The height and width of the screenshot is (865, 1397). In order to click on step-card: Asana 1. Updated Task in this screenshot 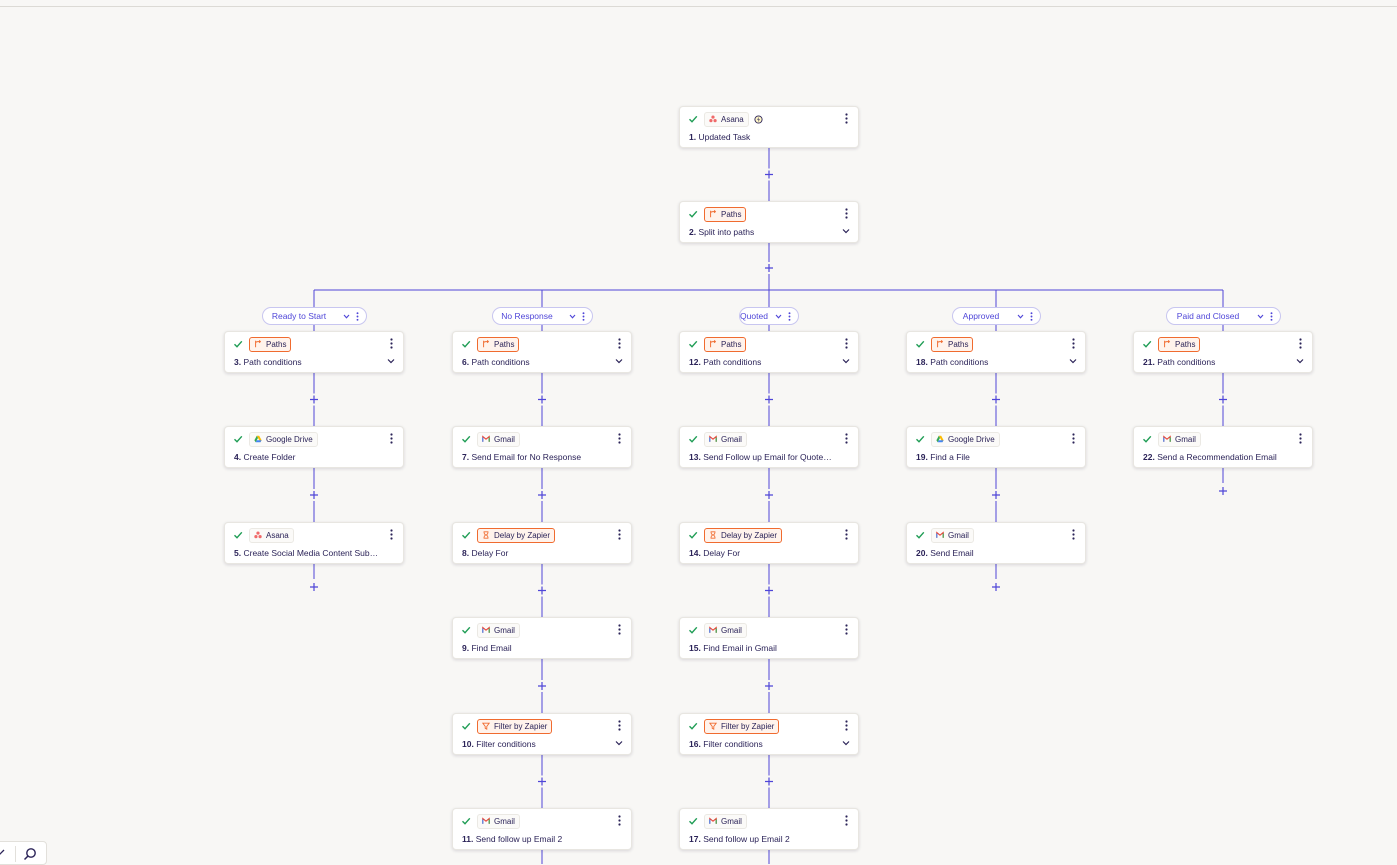, I will do `click(769, 127)`.